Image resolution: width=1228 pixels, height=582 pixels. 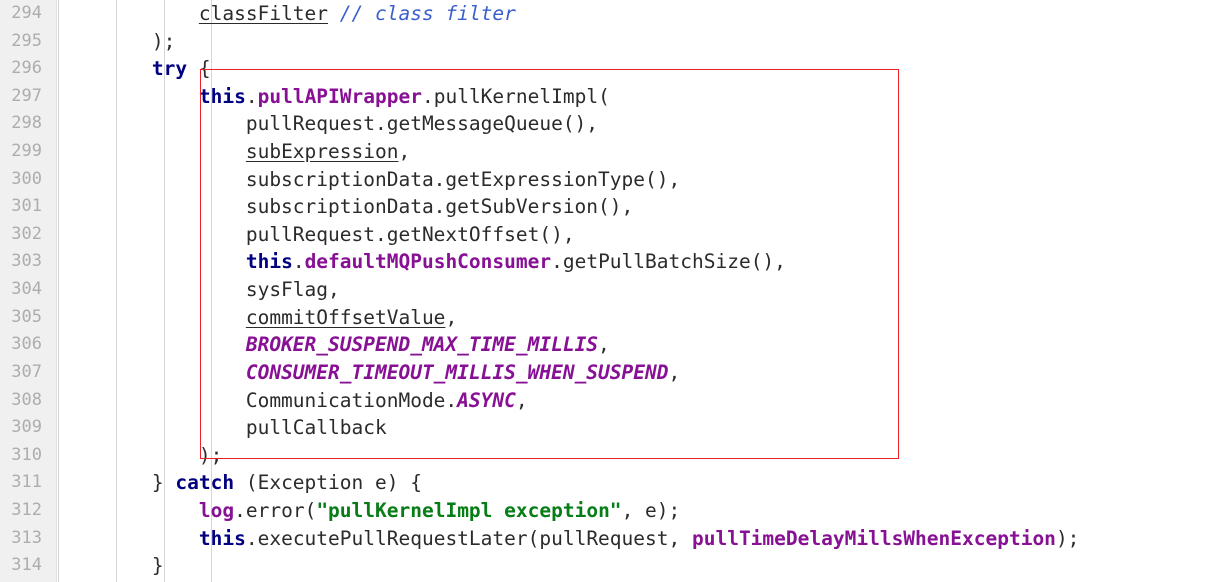 I want to click on line-number: 295, so click(x=26, y=40).